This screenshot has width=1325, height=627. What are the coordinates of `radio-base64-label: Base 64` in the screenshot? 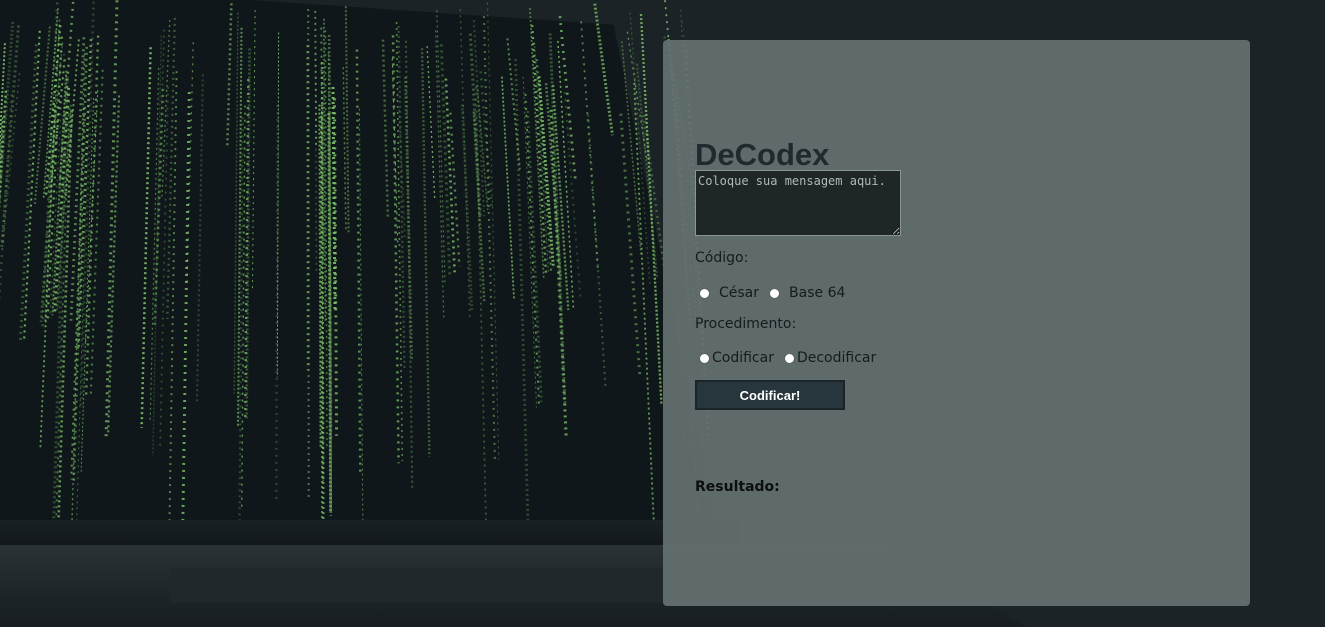 It's located at (817, 293).